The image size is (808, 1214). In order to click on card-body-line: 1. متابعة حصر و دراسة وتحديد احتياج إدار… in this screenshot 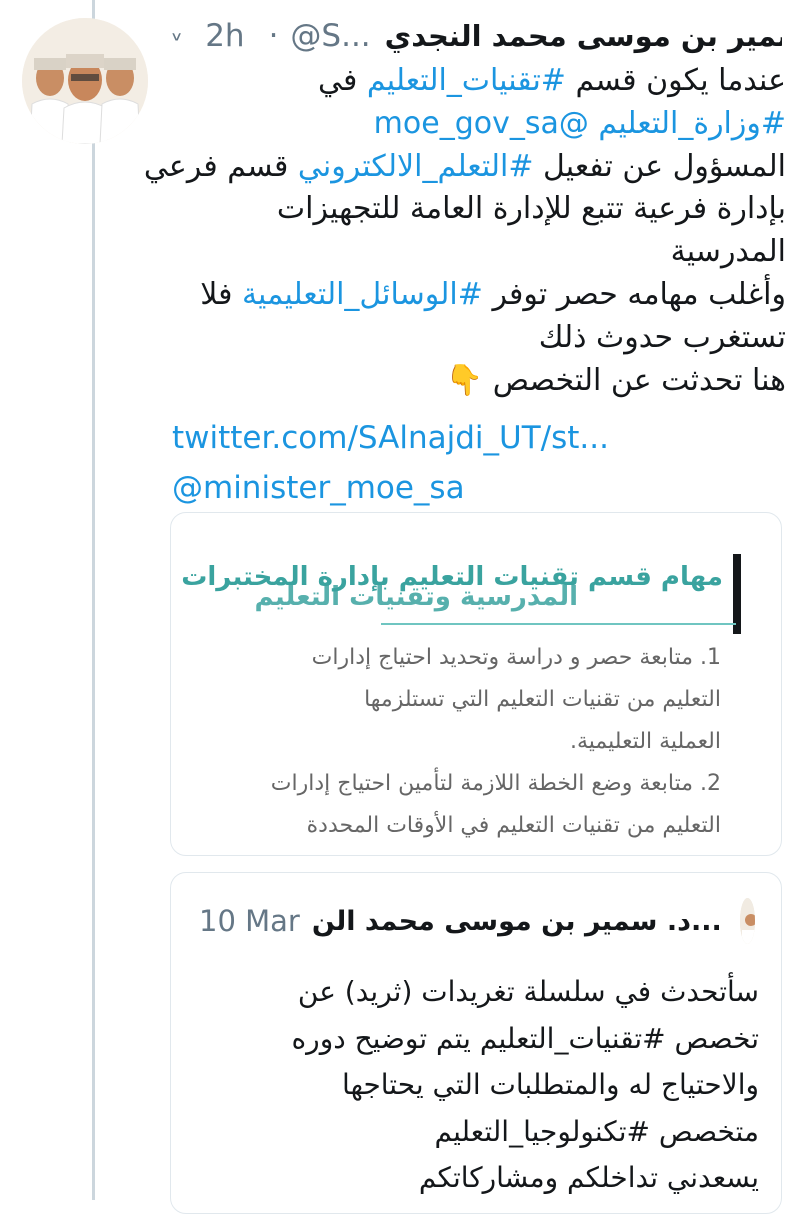, I will do `click(516, 657)`.